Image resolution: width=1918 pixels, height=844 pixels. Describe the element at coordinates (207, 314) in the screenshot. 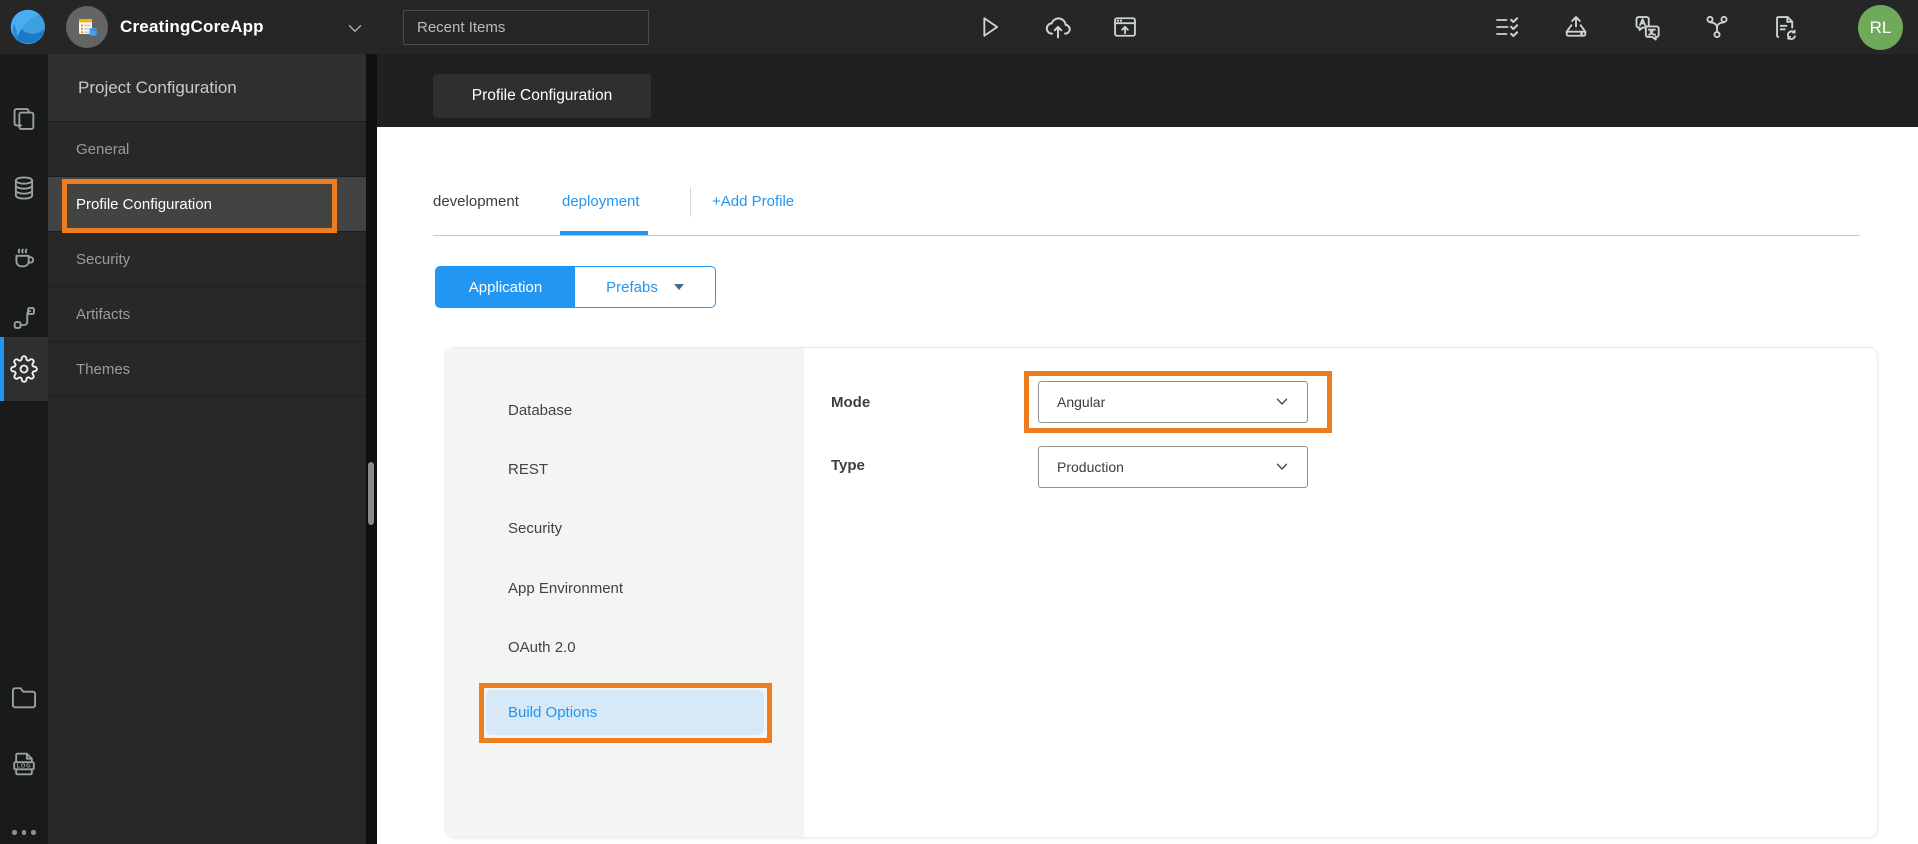

I see `sidebar-item-artifacts: Artifacts` at that location.